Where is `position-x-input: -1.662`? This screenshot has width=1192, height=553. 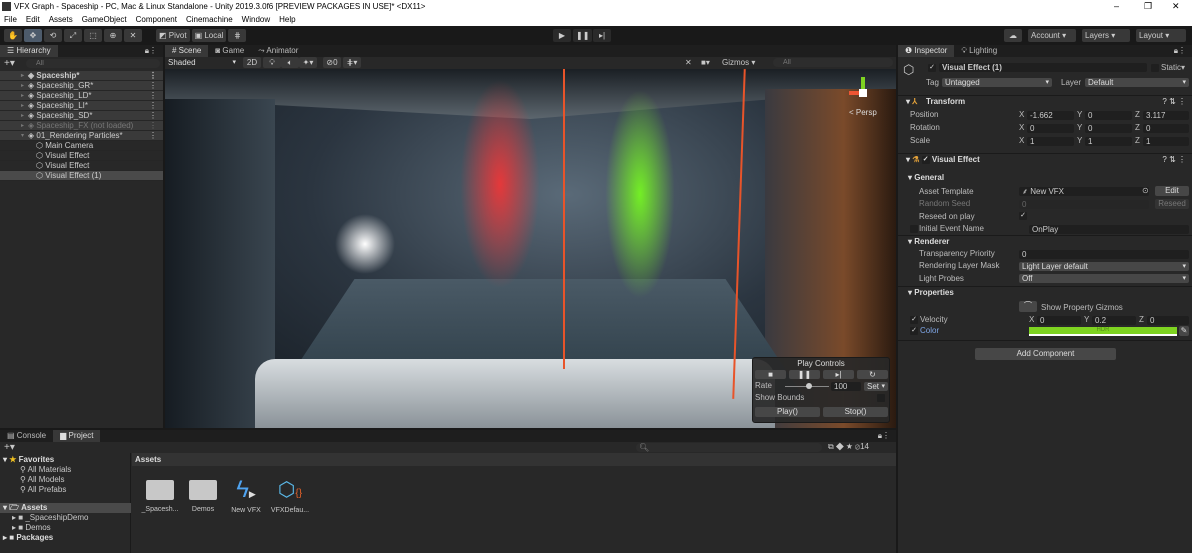
position-x-input: -1.662 is located at coordinates (1050, 115).